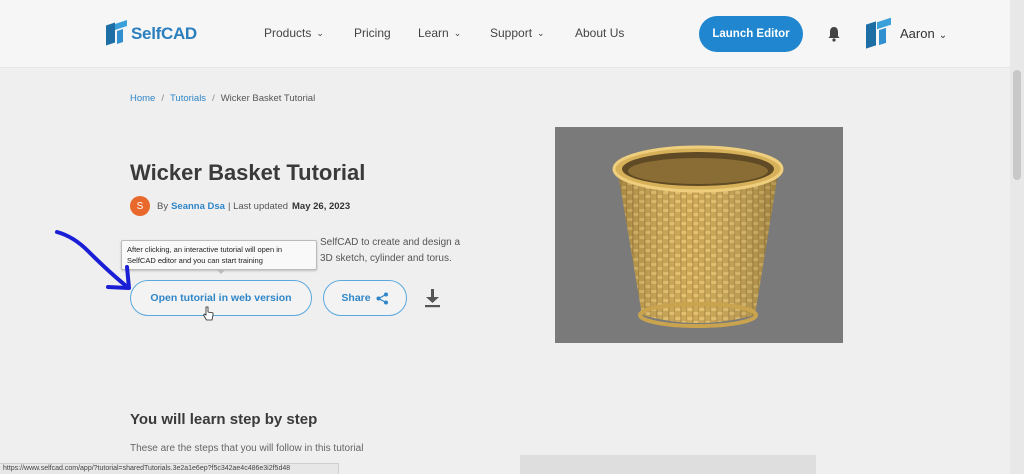  I want to click on nav-label: About Us, so click(600, 33).